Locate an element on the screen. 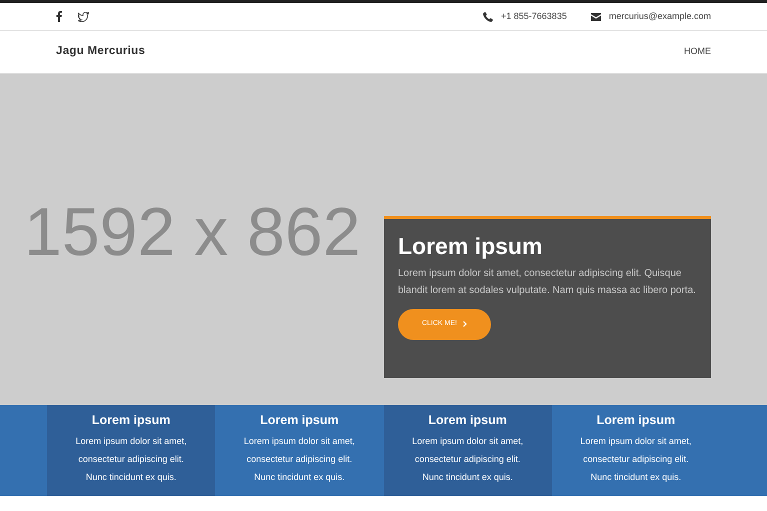  email-address: mercurius@example.com is located at coordinates (659, 16).